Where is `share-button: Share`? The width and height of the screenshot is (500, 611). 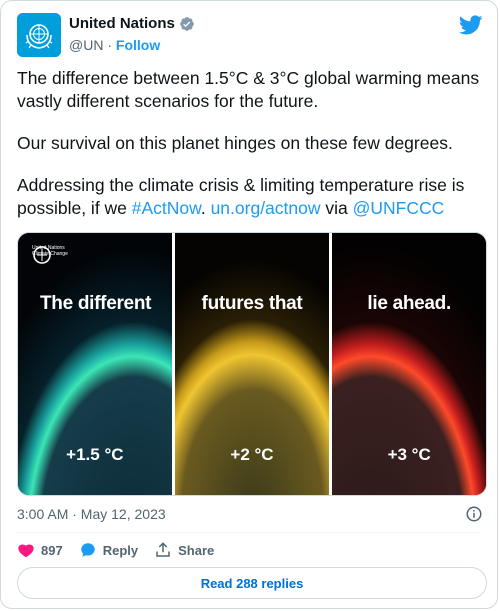
share-button: Share is located at coordinates (184, 550).